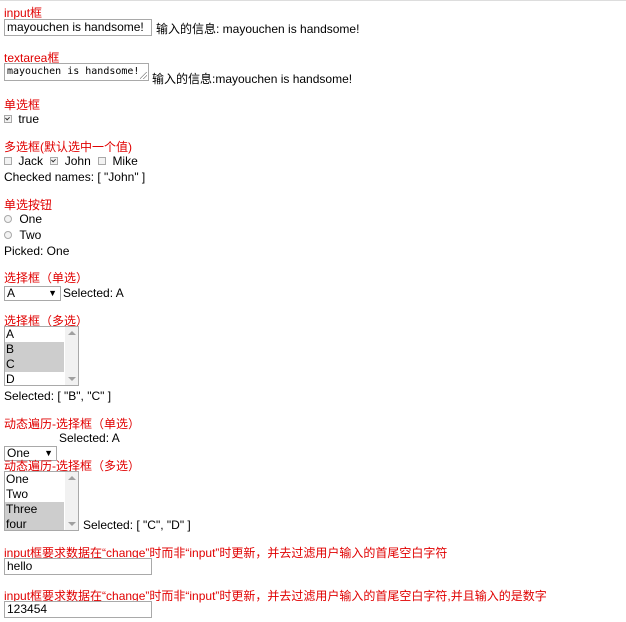  What do you see at coordinates (258, 29) in the screenshot?
I see `input-echo-text: 输入的信息: mayouchen is handsome!` at bounding box center [258, 29].